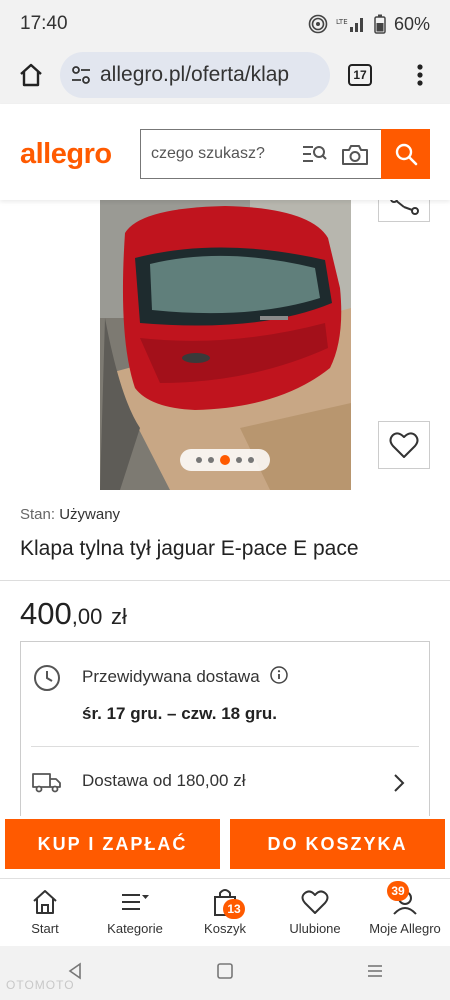 The image size is (450, 1000). I want to click on price: 400,00 zł, so click(73, 614).